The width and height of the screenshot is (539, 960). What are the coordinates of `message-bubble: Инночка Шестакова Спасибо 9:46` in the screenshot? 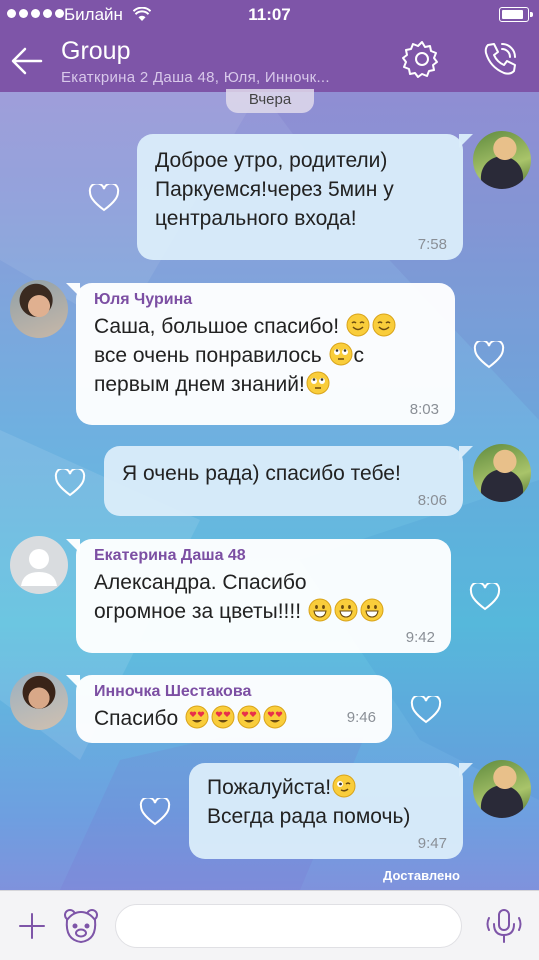 It's located at (229, 709).